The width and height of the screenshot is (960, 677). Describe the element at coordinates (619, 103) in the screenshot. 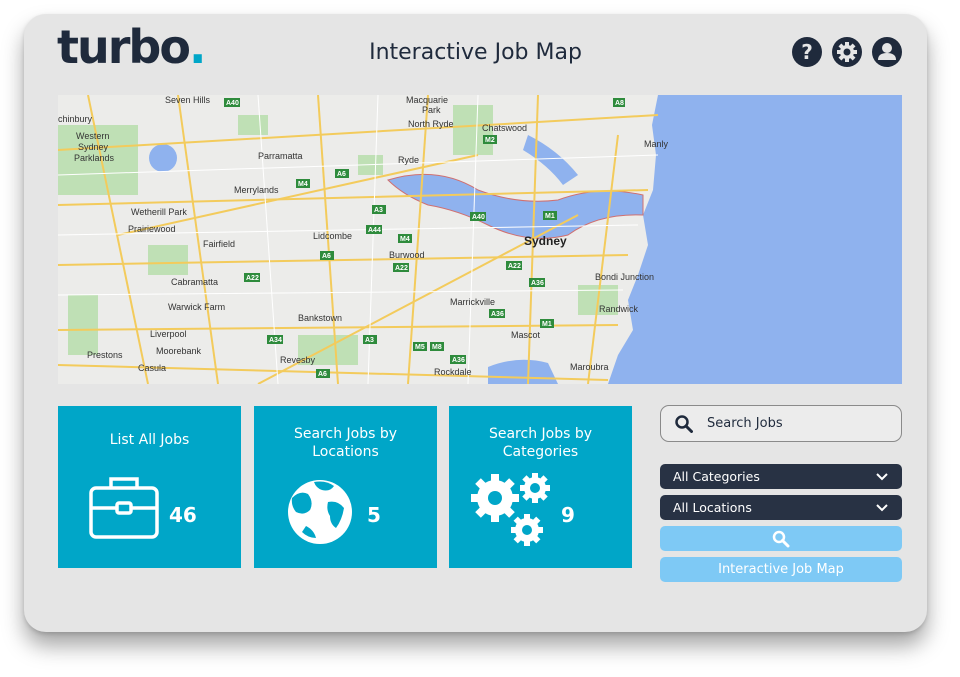

I see `svg-text: A8` at that location.